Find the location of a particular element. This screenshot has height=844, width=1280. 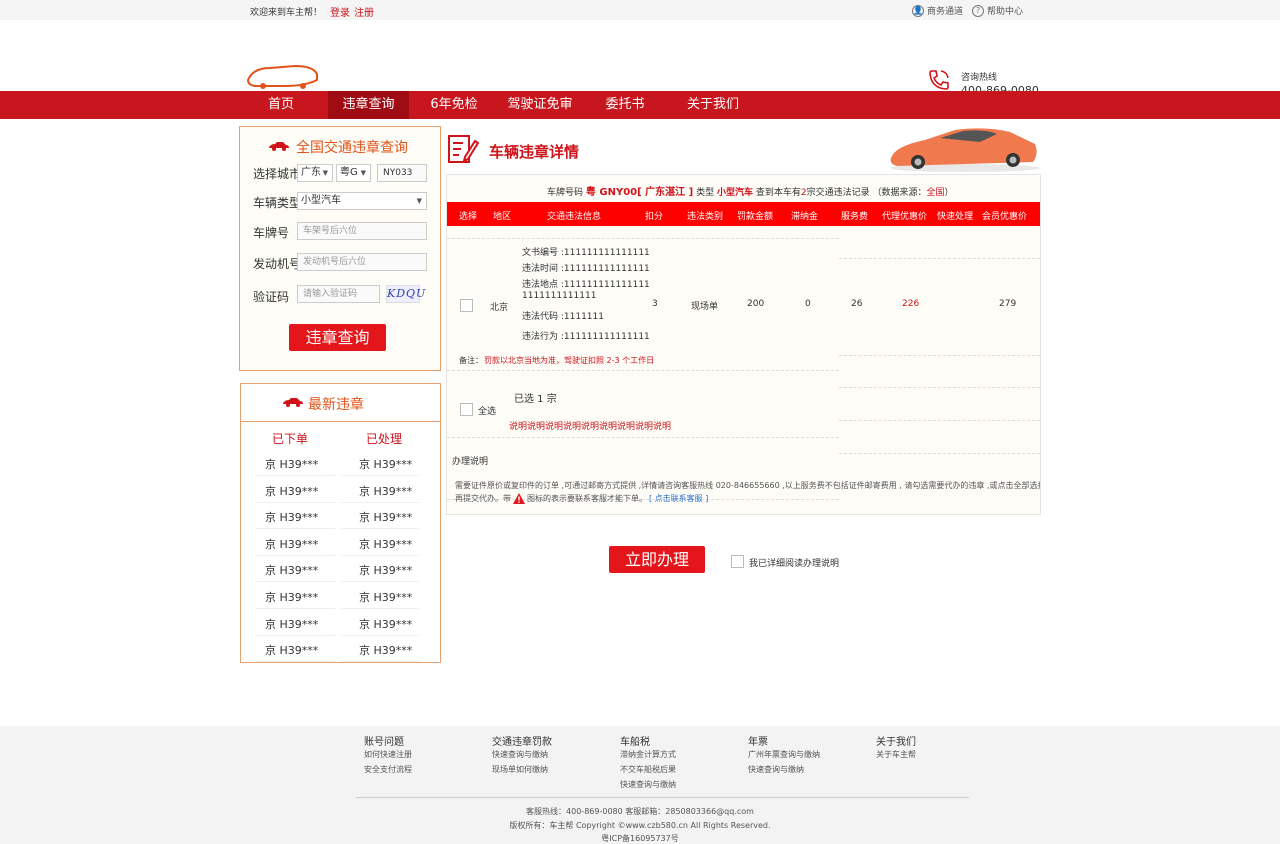

col-info: 交通违法信息 is located at coordinates (574, 217).